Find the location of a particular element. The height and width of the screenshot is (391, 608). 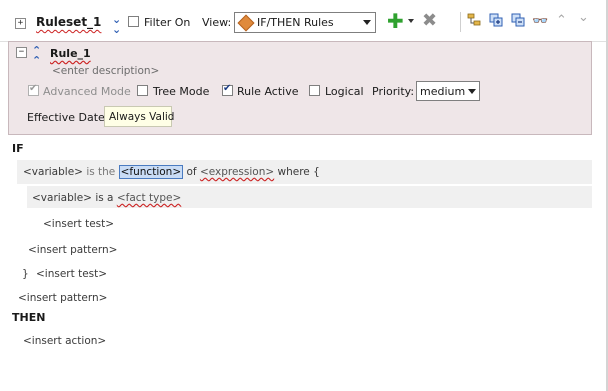

advanced-mode-label: Advanced Mode is located at coordinates (87, 91).